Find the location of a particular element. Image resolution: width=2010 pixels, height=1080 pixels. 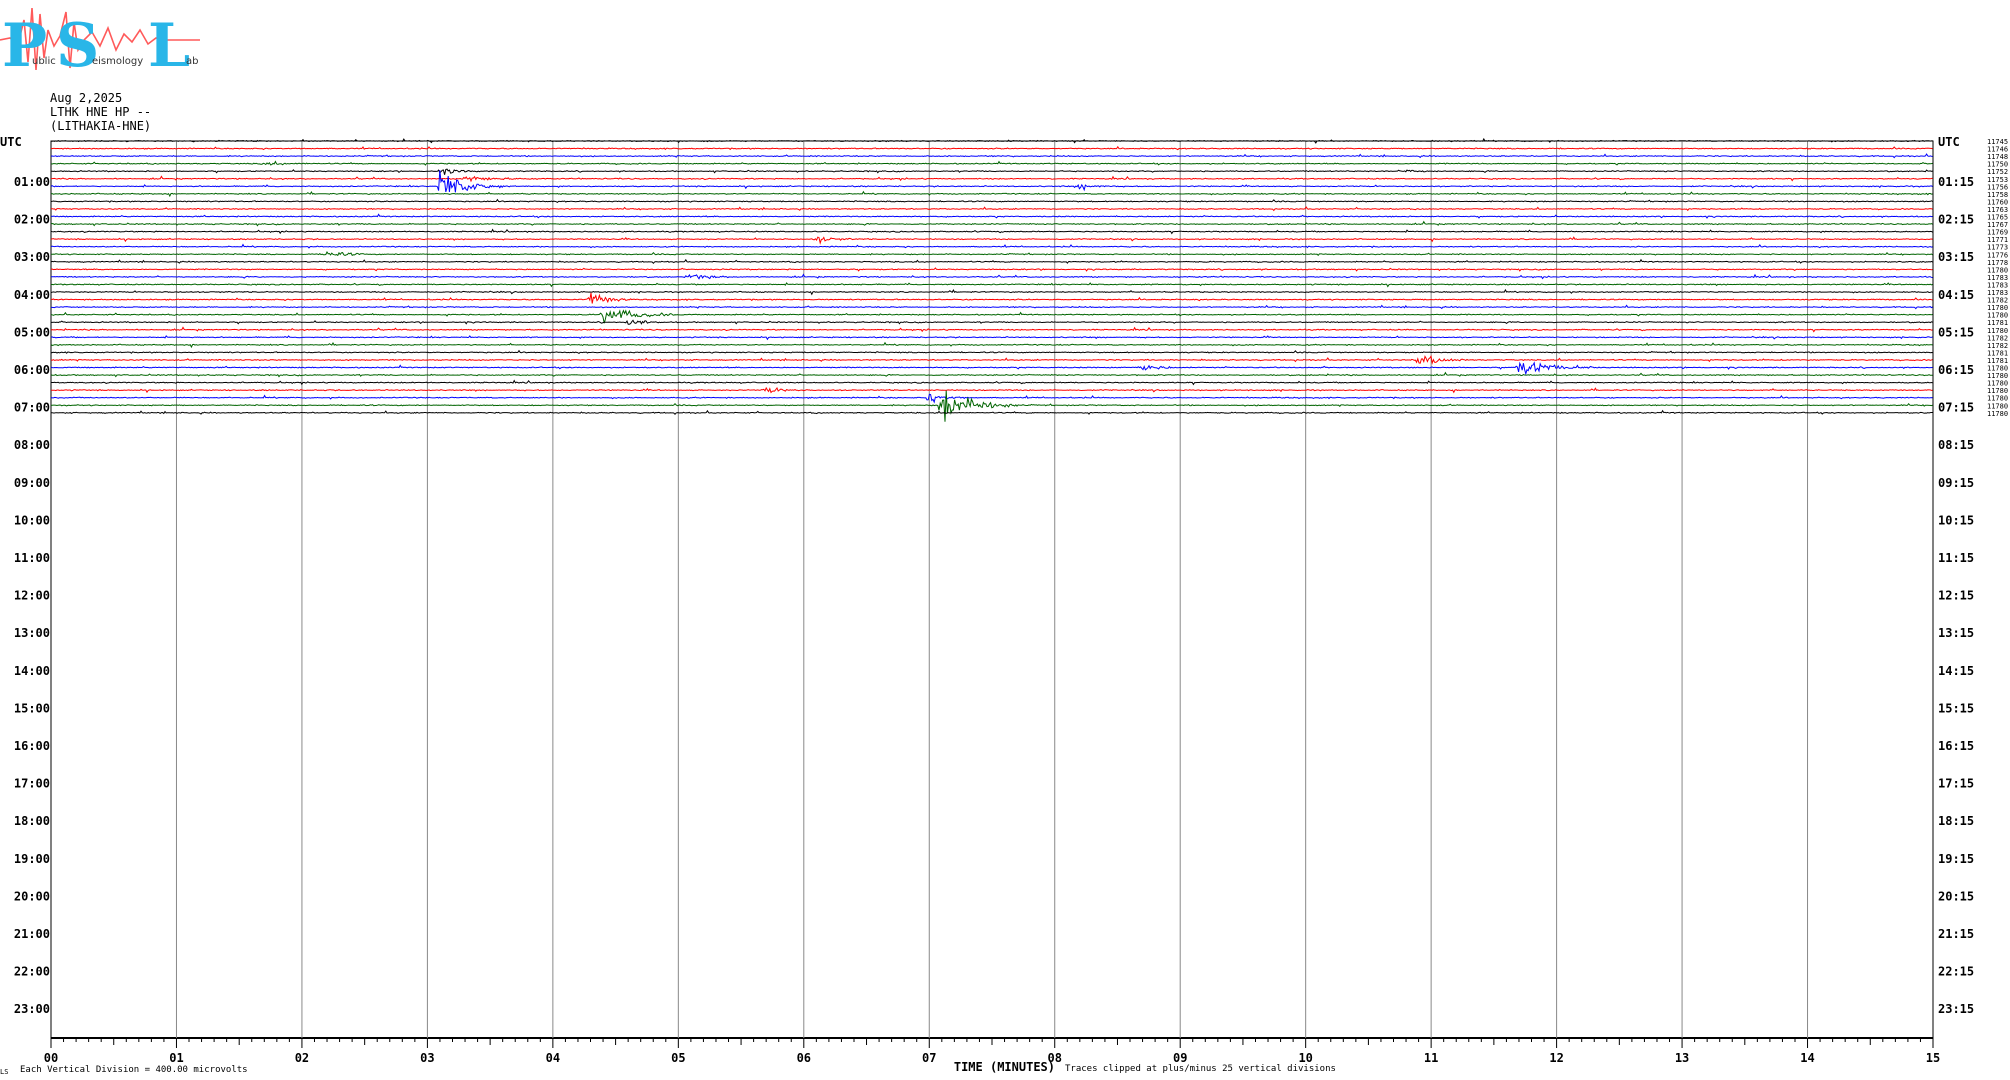

hour-label-right: 15:15 is located at coordinates (1956, 708).